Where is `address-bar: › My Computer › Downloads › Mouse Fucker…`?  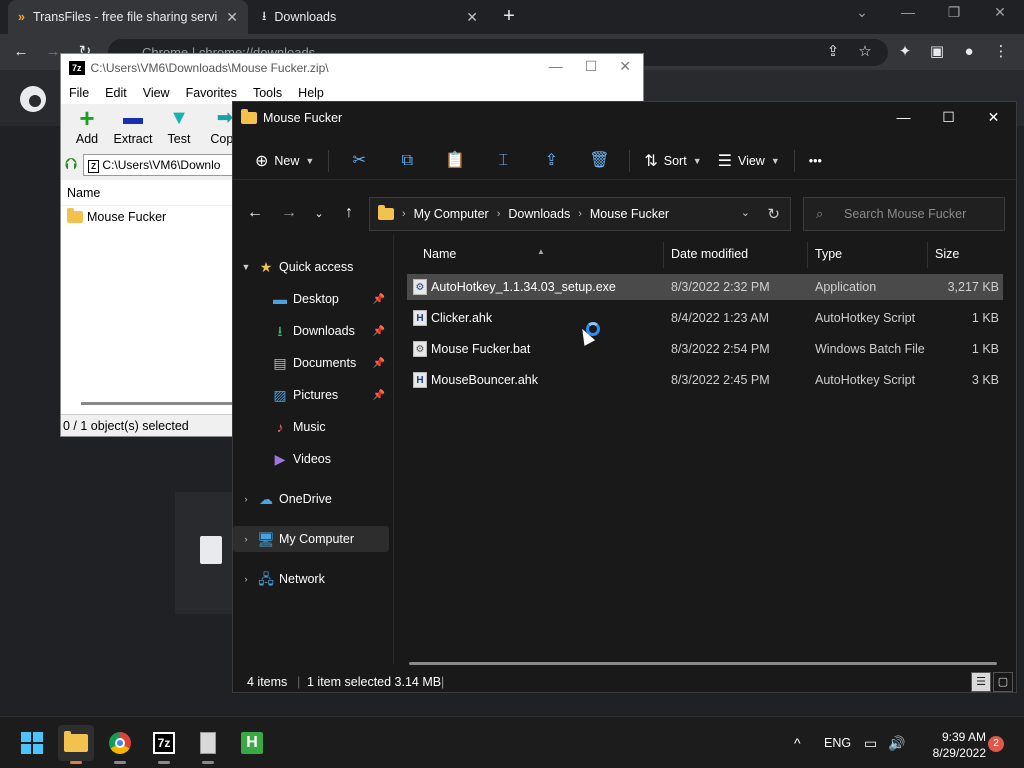
address-bar: › My Computer › Downloads › Mouse Fucker… is located at coordinates (580, 214).